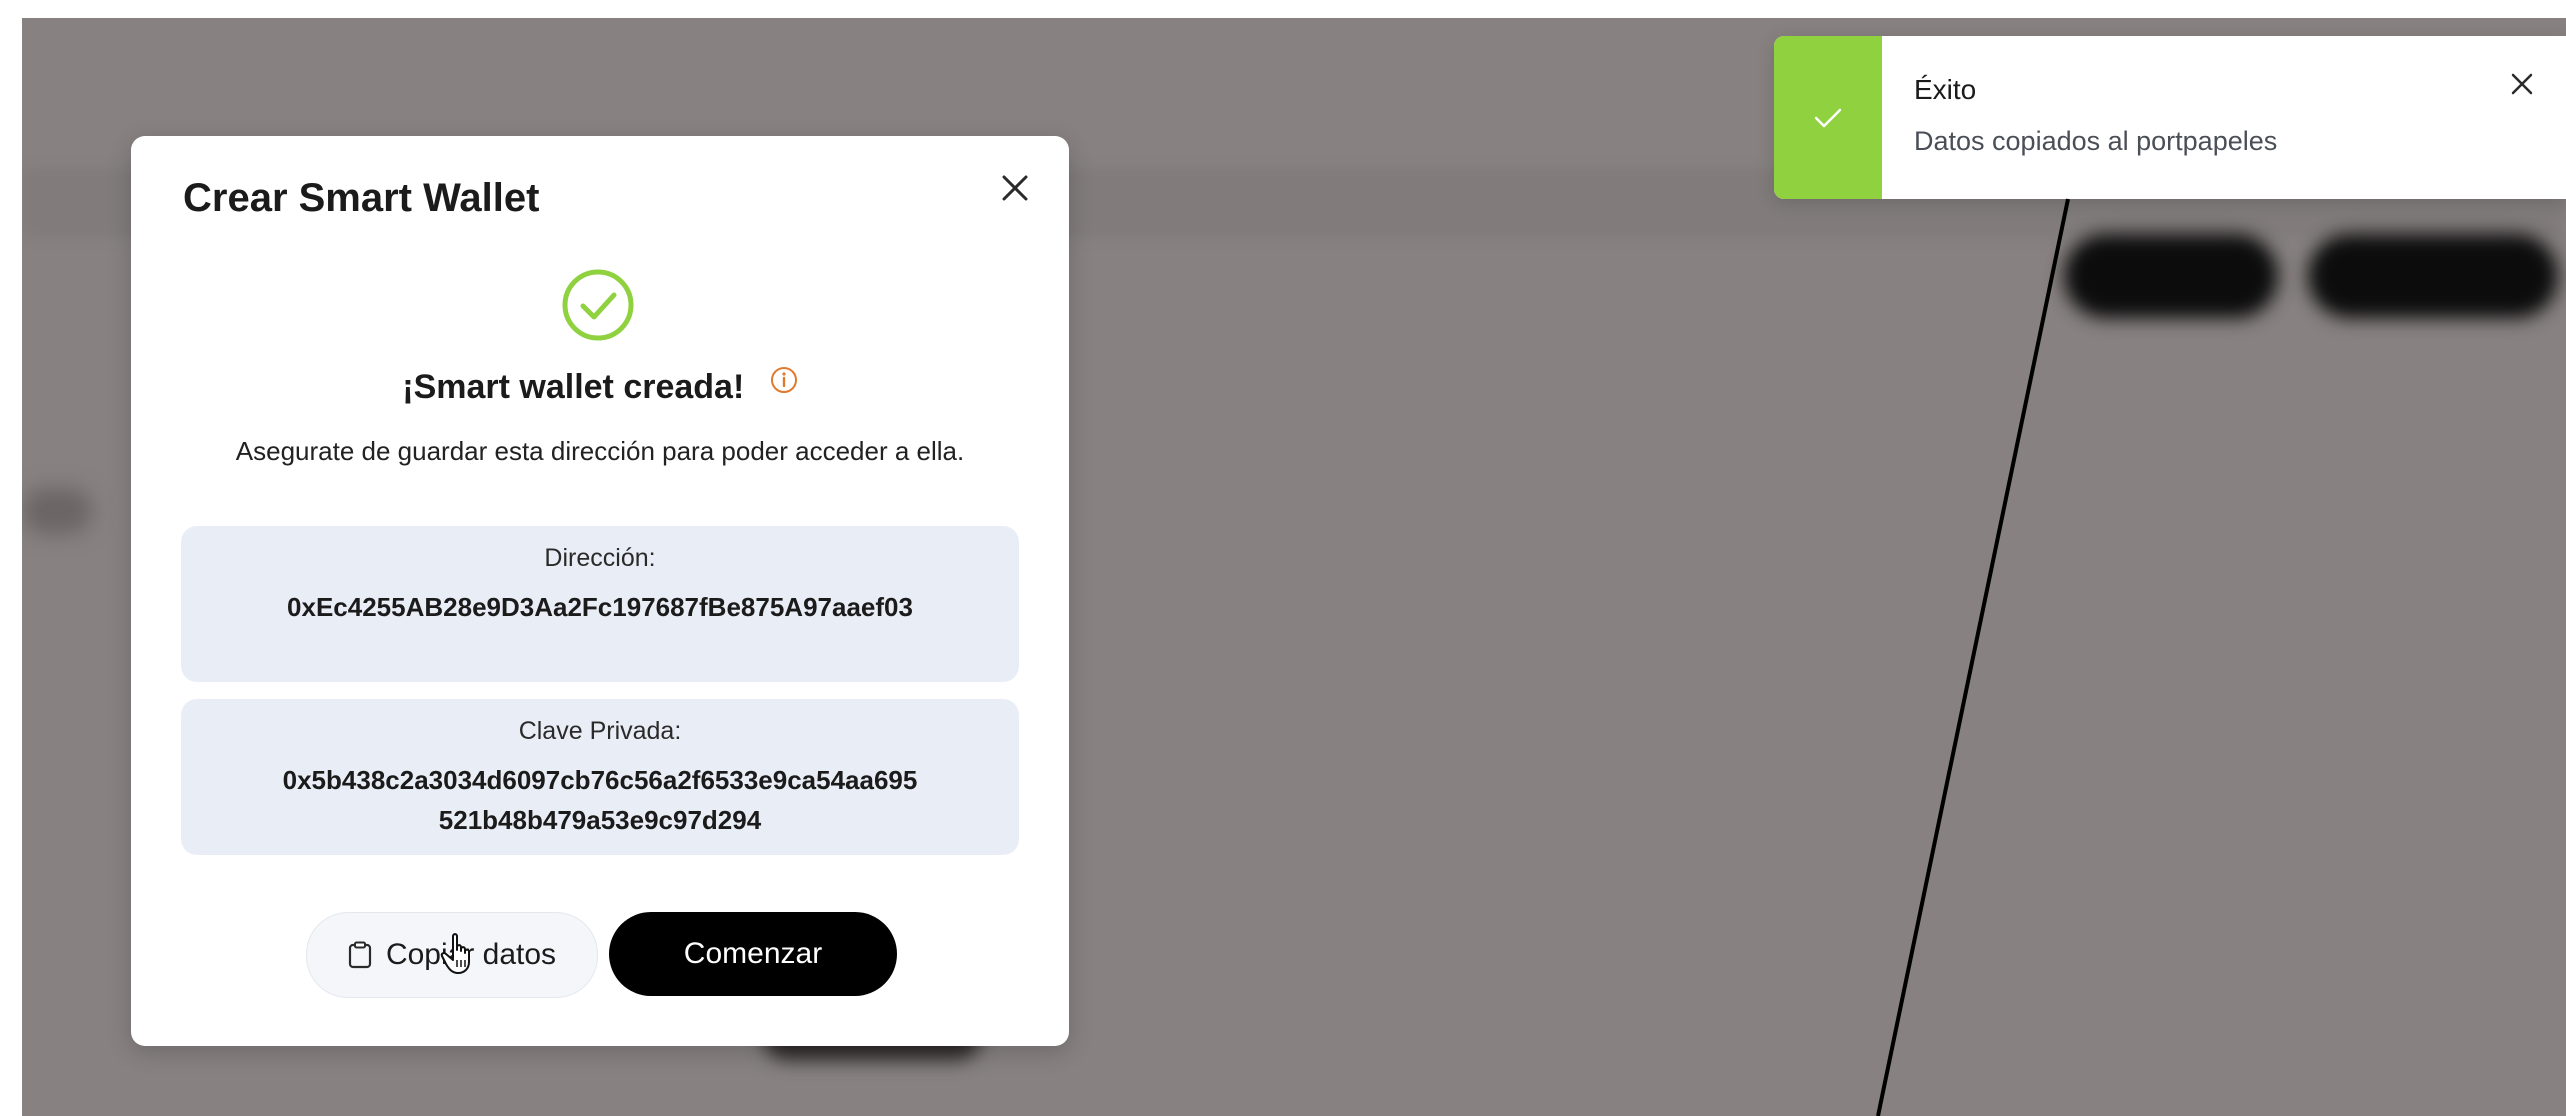  I want to click on success-heading: ¡Smart wallet creada!, so click(600, 386).